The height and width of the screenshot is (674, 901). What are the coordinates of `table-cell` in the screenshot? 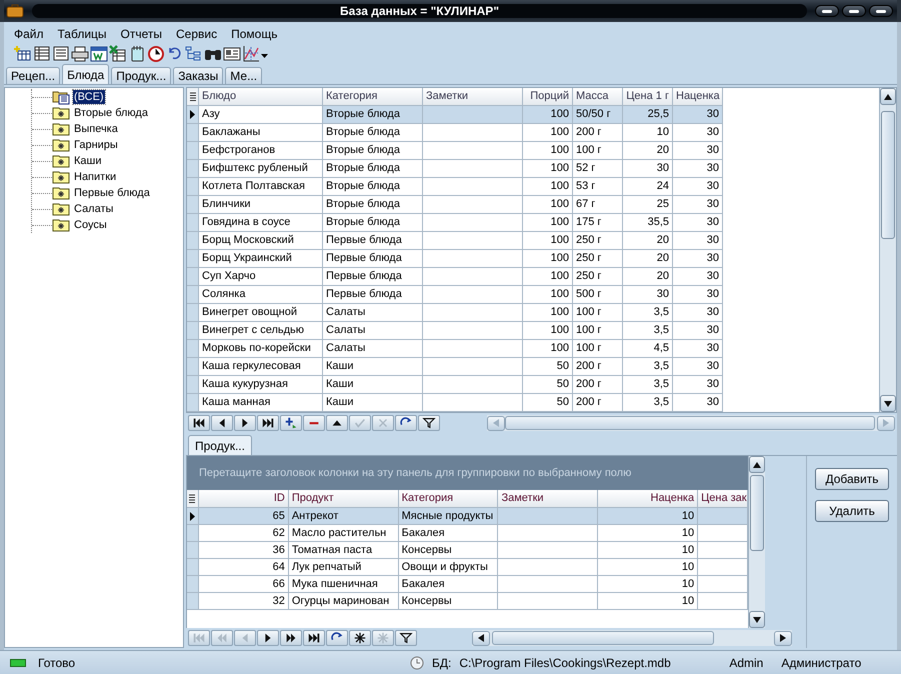 It's located at (723, 567).